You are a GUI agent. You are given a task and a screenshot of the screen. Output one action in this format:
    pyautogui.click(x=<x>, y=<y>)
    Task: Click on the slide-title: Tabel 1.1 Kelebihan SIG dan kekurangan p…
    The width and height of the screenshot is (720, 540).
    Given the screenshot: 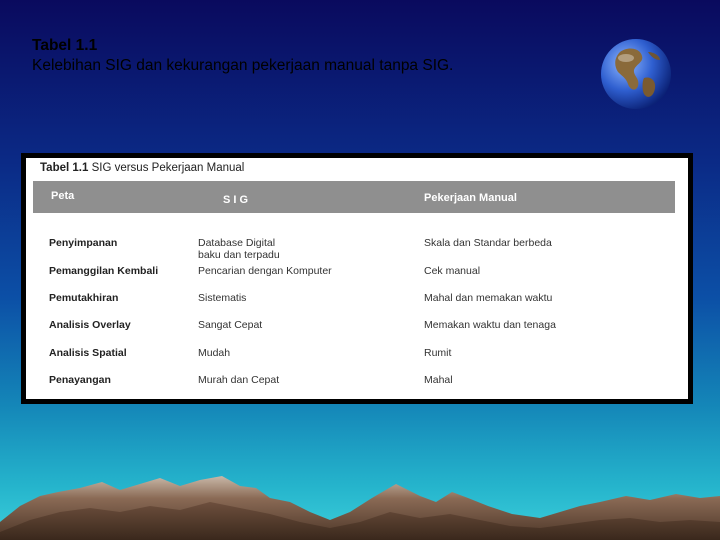 What is the action you would take?
    pyautogui.click(x=242, y=56)
    